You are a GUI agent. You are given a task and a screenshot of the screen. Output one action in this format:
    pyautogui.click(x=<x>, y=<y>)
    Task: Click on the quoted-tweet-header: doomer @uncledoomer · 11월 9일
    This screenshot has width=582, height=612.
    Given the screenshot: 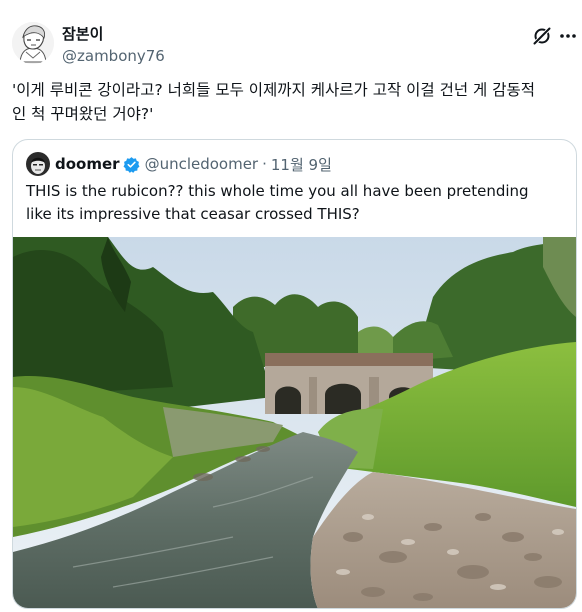 What is the action you would take?
    pyautogui.click(x=193, y=164)
    